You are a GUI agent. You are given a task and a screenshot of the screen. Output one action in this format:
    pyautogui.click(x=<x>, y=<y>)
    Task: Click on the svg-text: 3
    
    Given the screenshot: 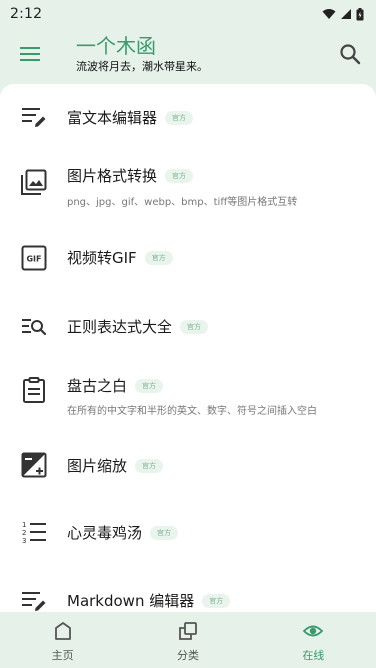 What is the action you would take?
    pyautogui.click(x=24, y=541)
    